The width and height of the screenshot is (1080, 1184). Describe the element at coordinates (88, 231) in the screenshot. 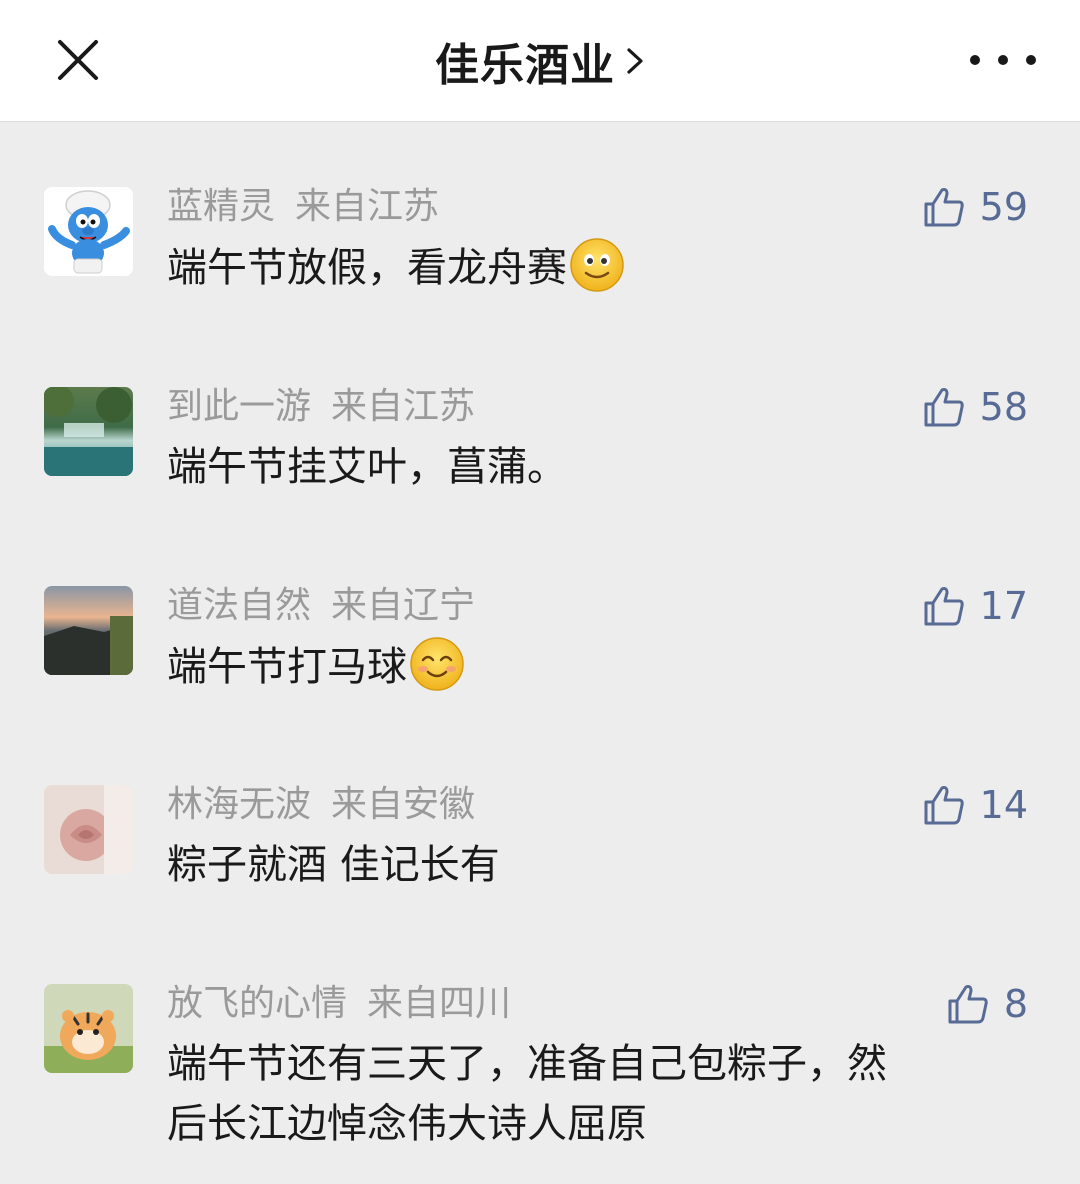

I see `smurf-avatar` at that location.